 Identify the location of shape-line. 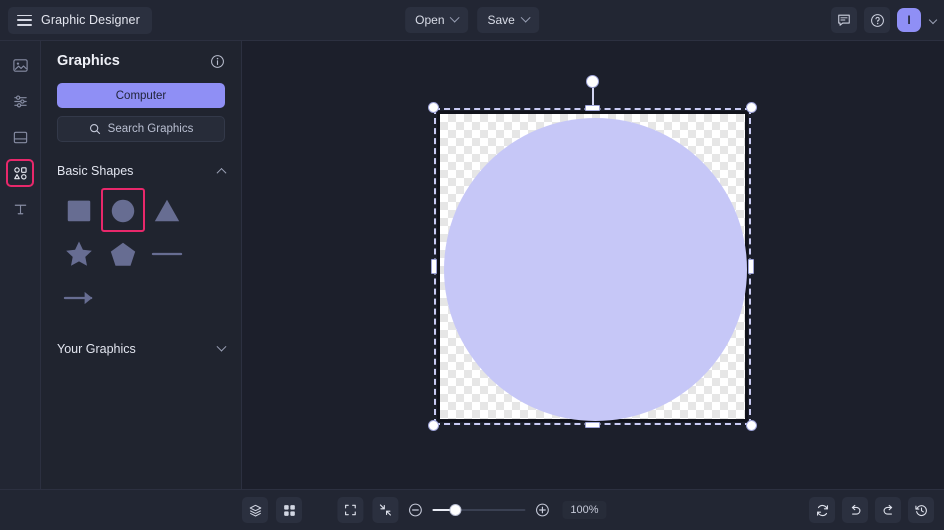
(167, 254).